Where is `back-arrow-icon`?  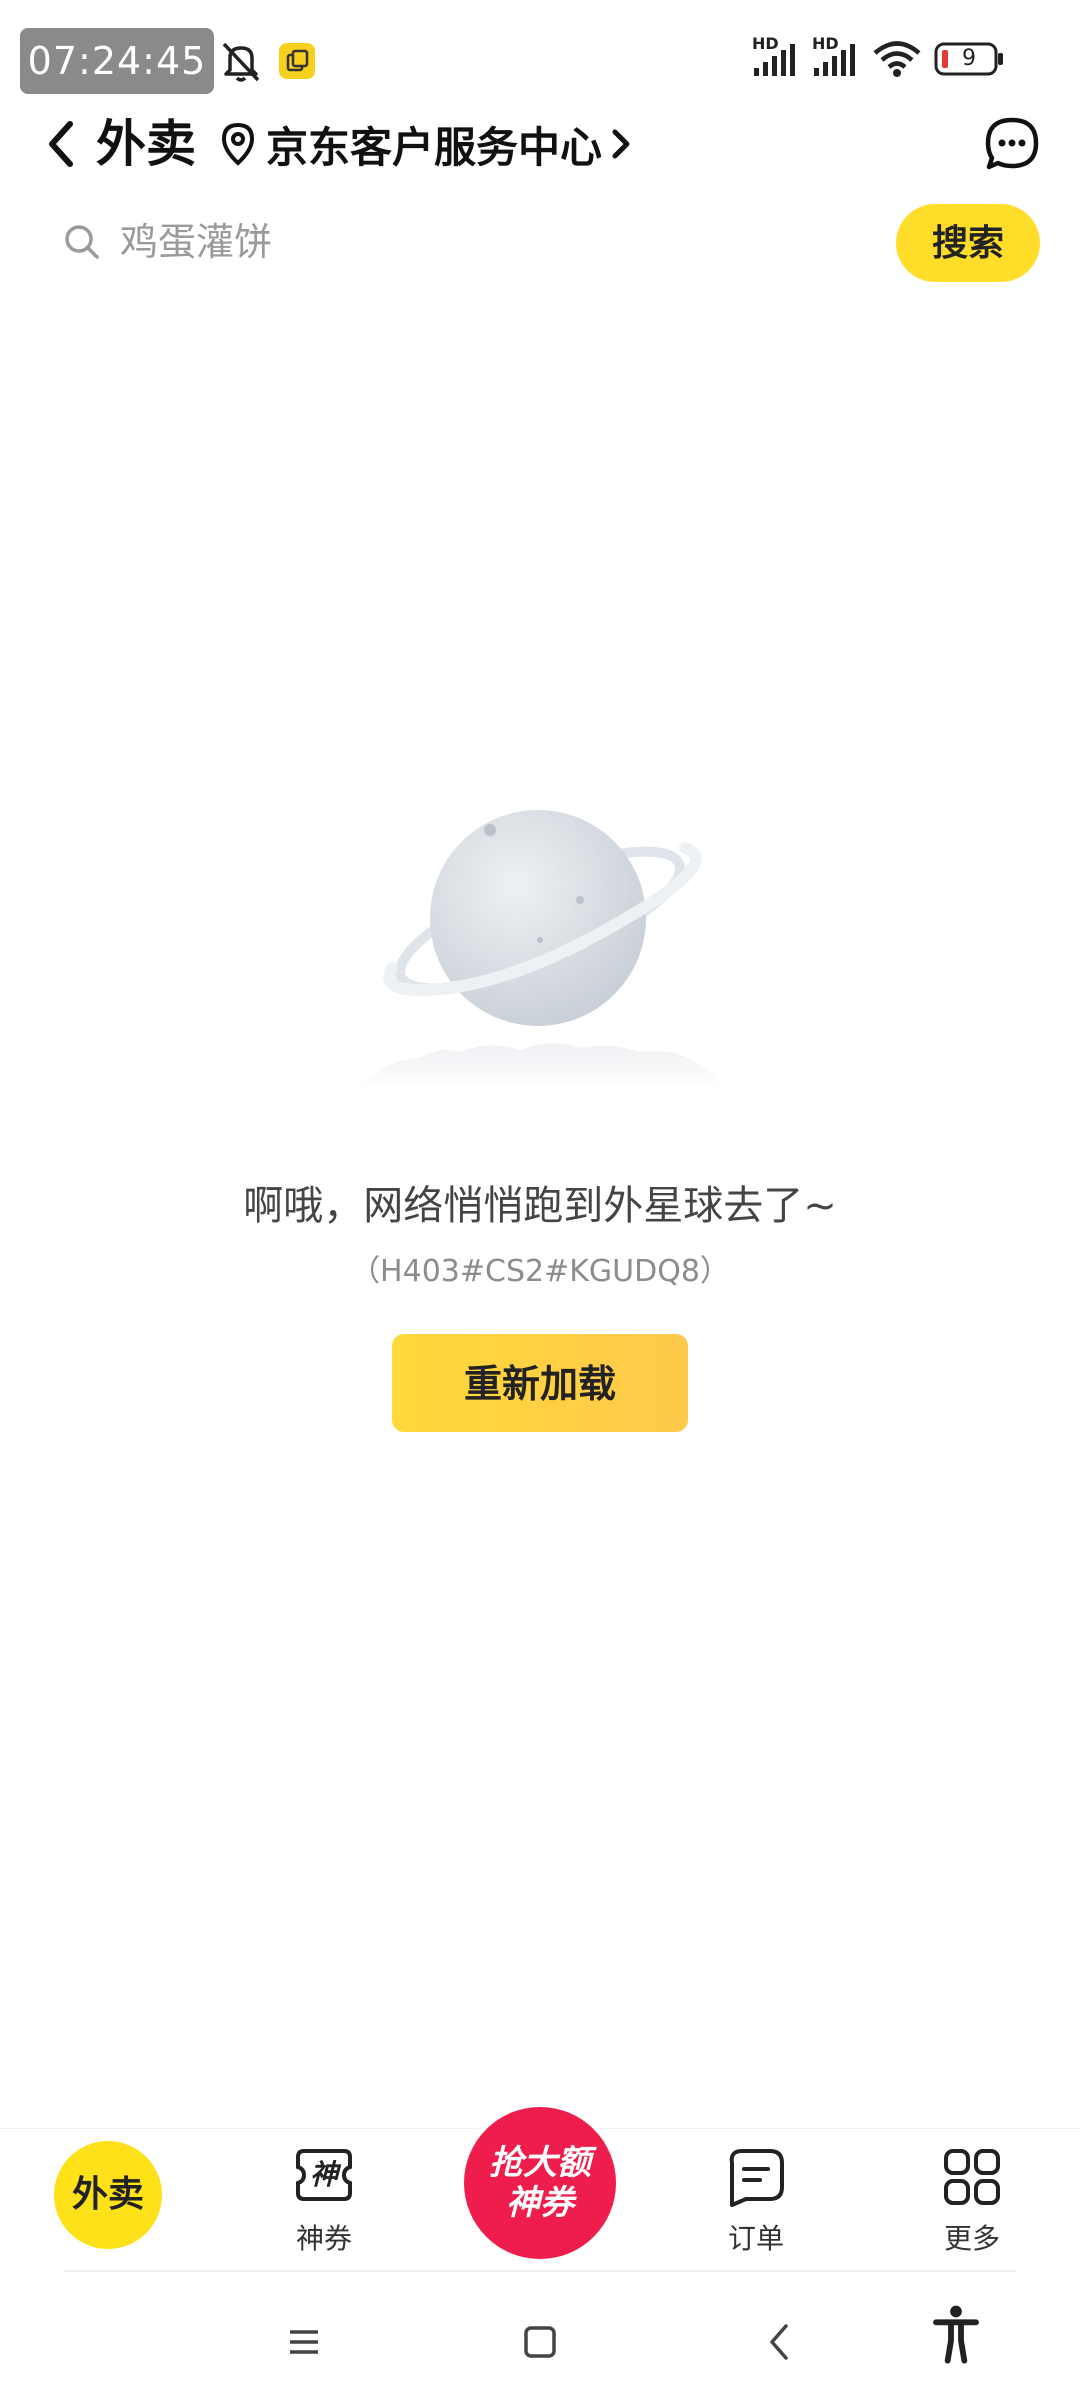
back-arrow-icon is located at coordinates (61, 144).